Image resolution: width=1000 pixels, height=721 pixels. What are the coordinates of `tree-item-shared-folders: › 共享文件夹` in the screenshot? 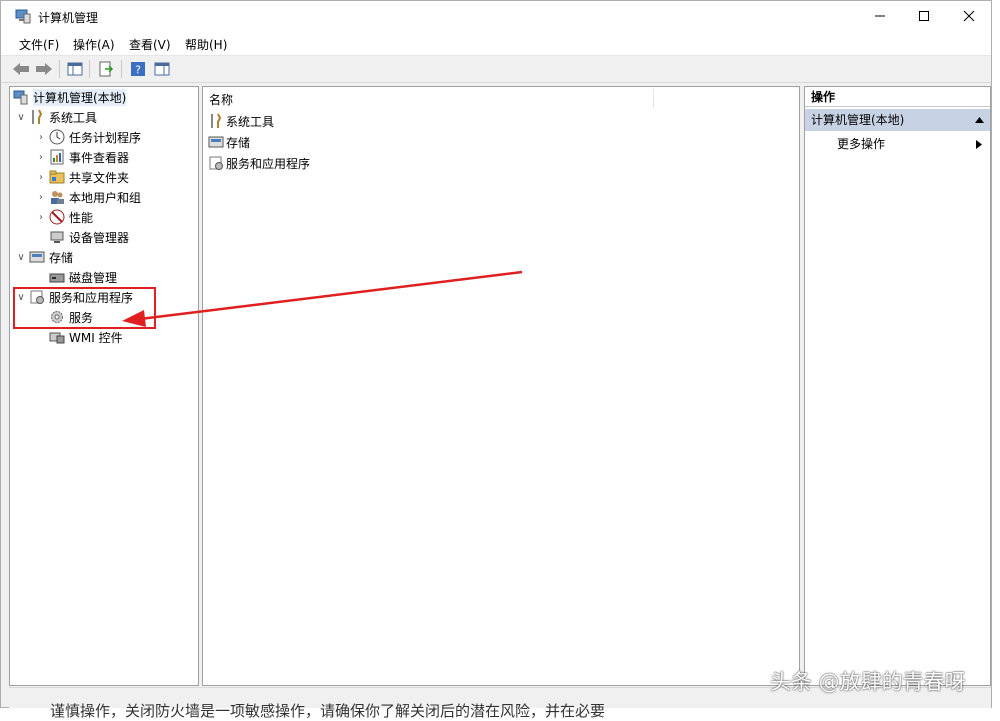 It's located at (81, 177).